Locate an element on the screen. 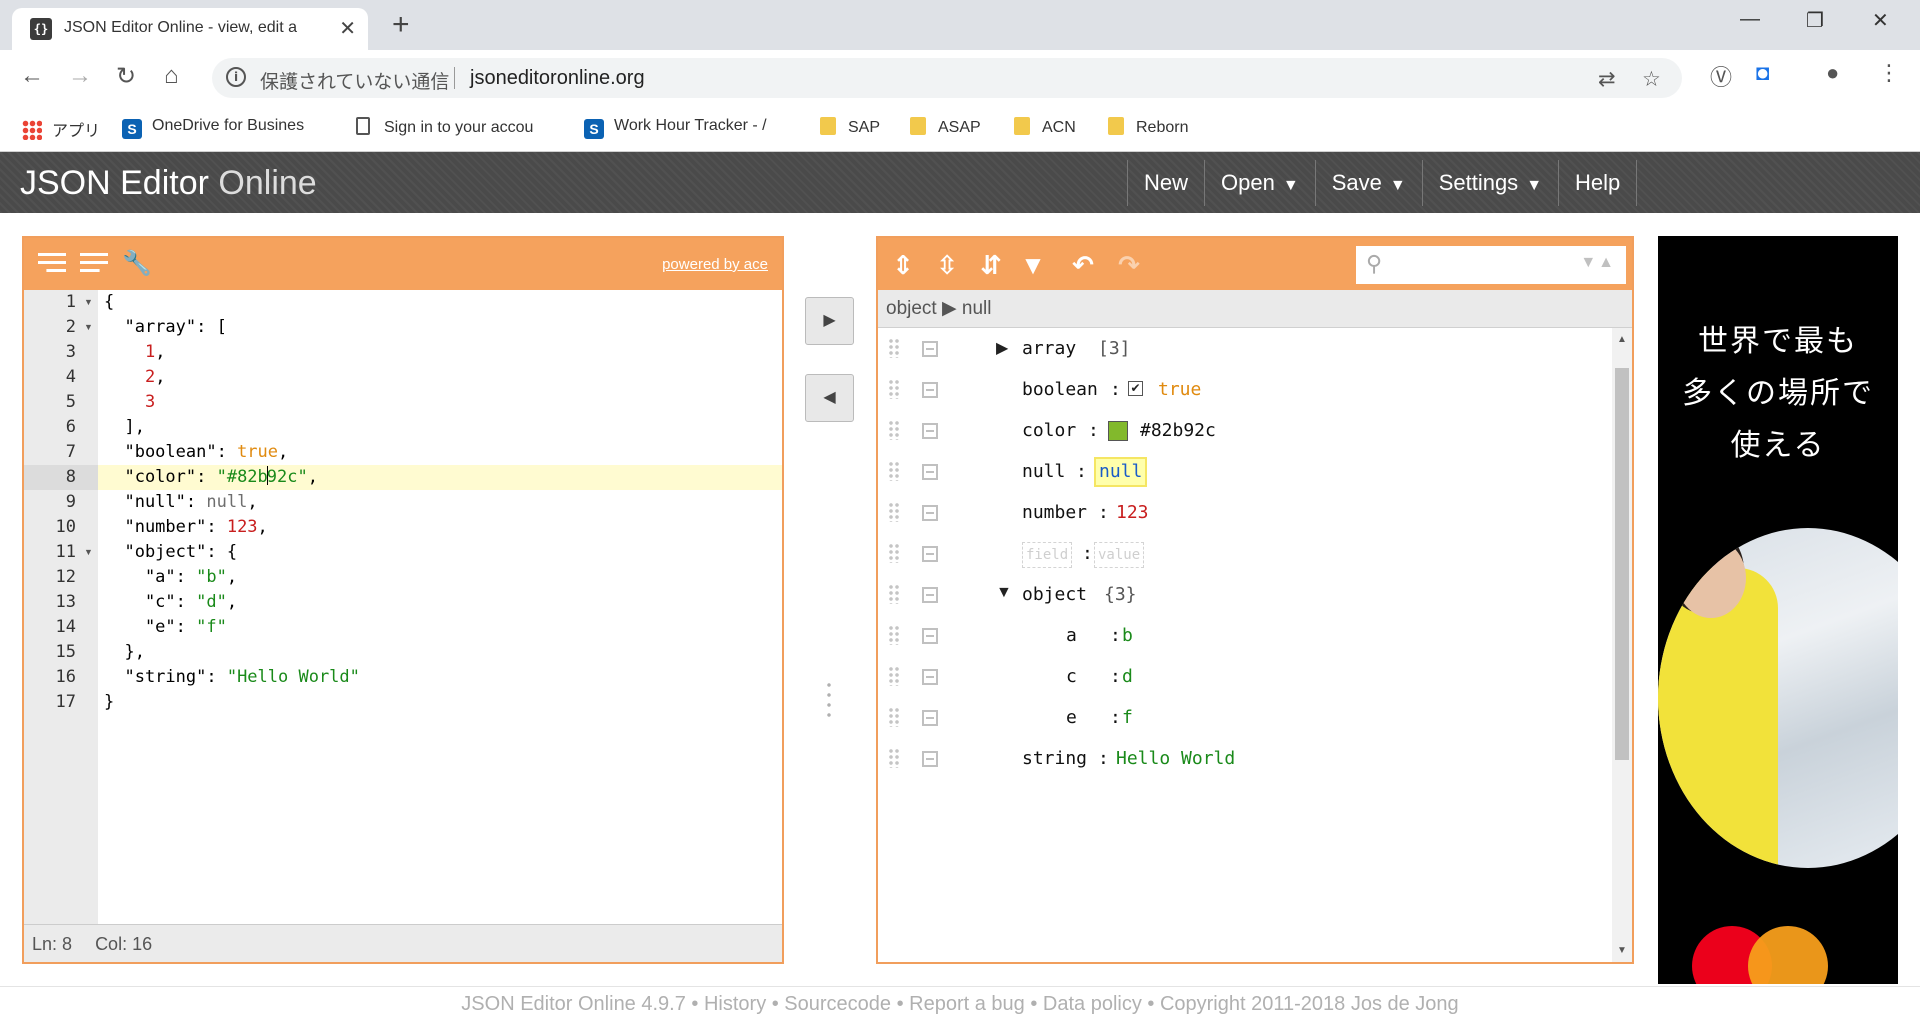  wrench-icon: 🔧 is located at coordinates (137, 264).